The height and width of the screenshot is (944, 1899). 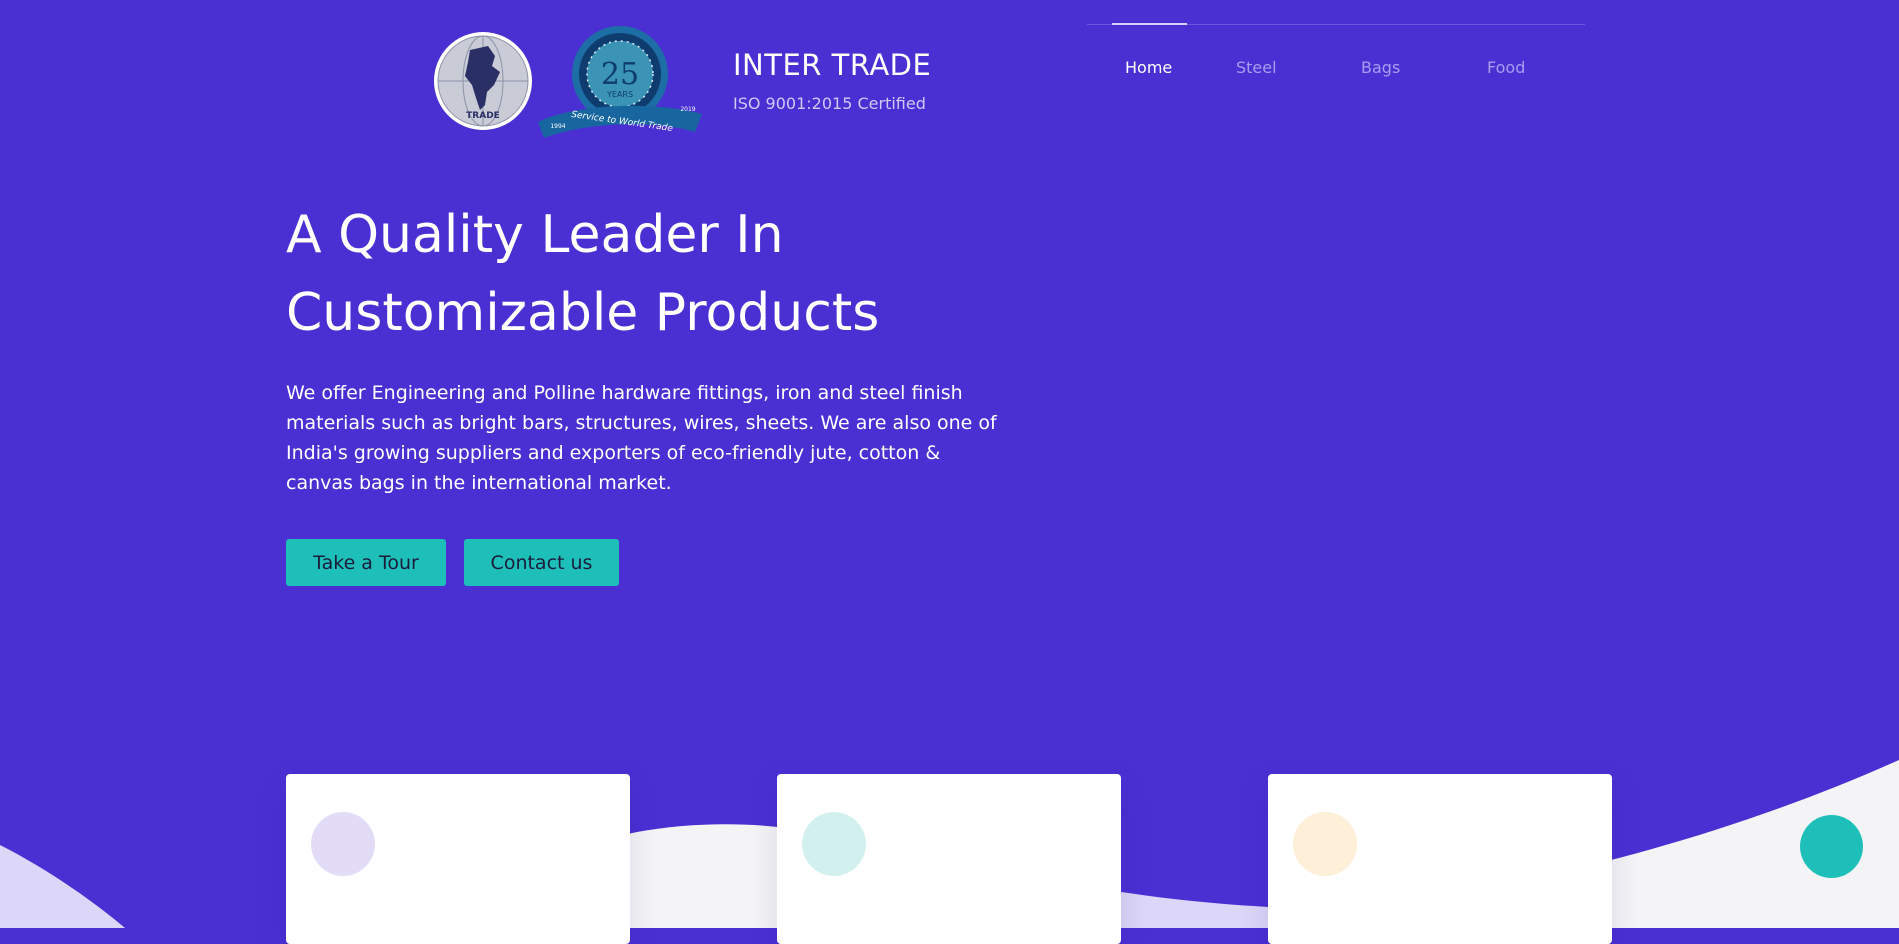 I want to click on hero-title-line-1: A Quality Leader In, so click(x=535, y=235).